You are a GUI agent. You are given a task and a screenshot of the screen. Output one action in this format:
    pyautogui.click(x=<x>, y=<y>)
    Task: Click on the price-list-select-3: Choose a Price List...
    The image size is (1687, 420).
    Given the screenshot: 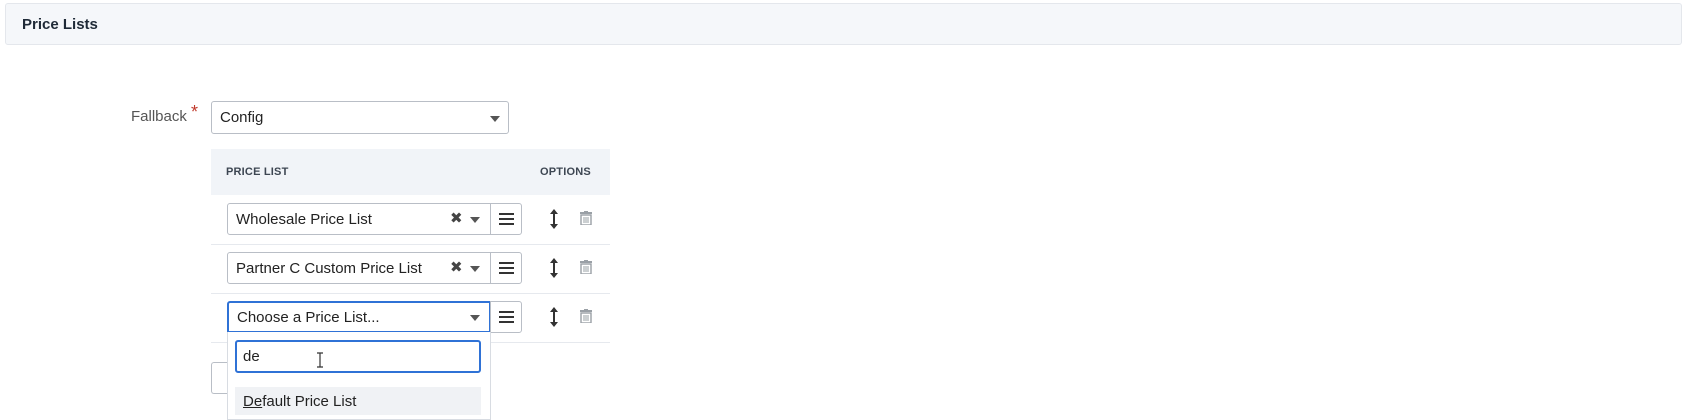 What is the action you would take?
    pyautogui.click(x=359, y=317)
    